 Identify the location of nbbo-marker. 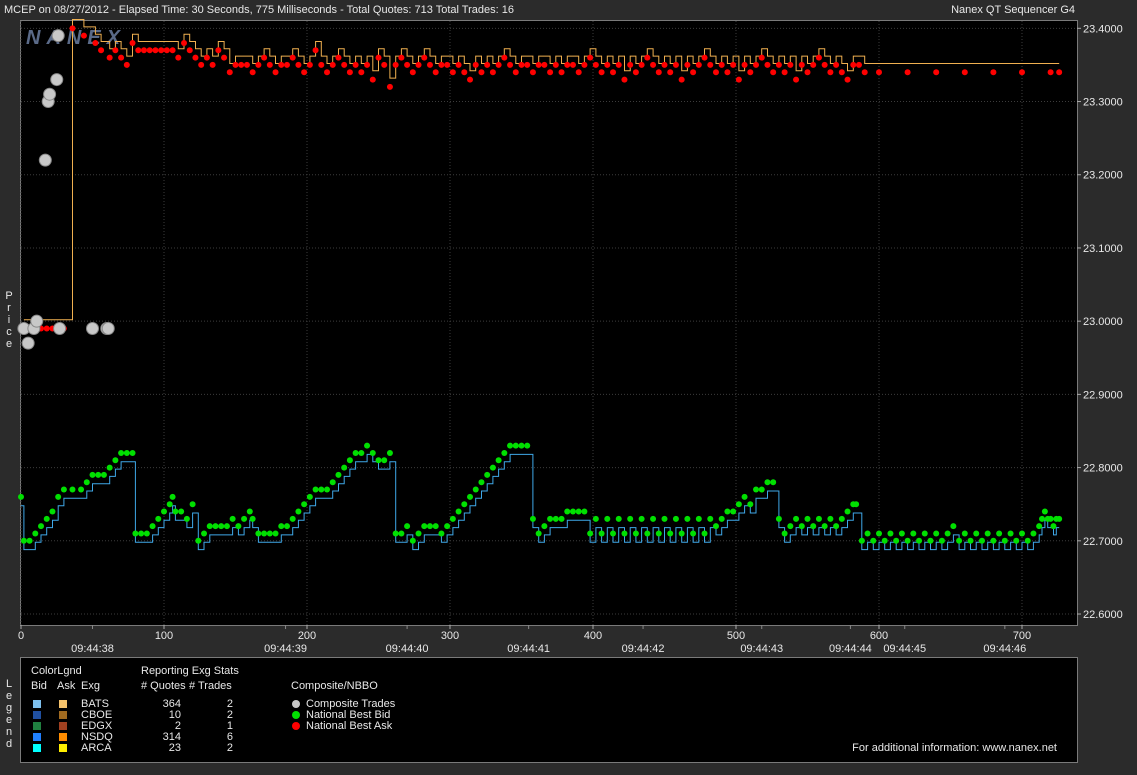
(296, 715).